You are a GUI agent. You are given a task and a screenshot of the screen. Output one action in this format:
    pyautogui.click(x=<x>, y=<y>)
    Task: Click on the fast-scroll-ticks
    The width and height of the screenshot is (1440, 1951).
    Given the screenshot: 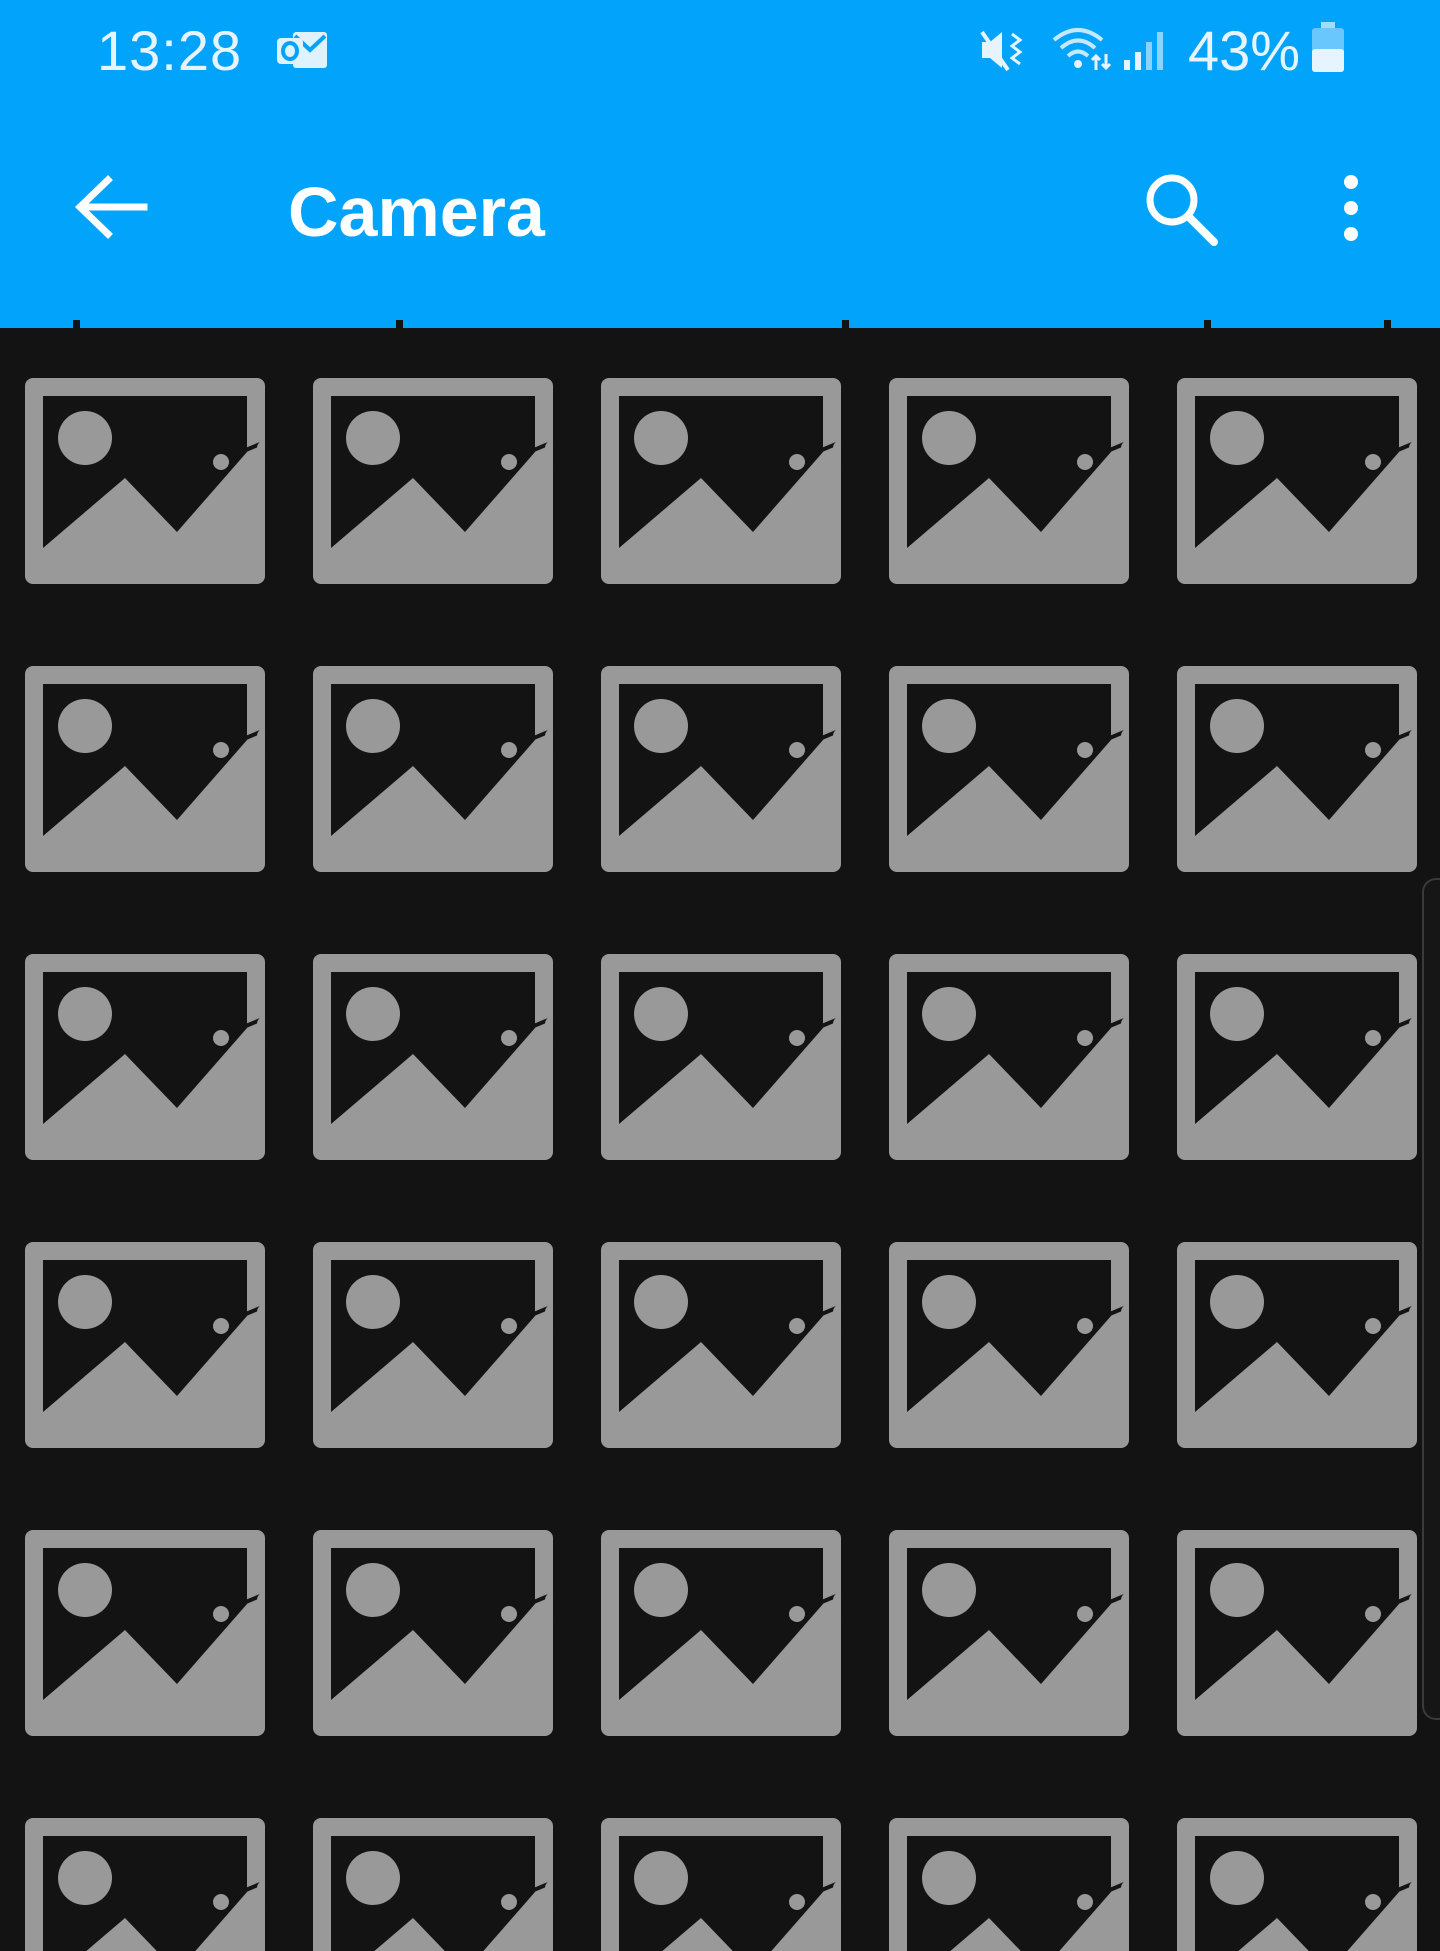 What is the action you would take?
    pyautogui.click(x=720, y=328)
    